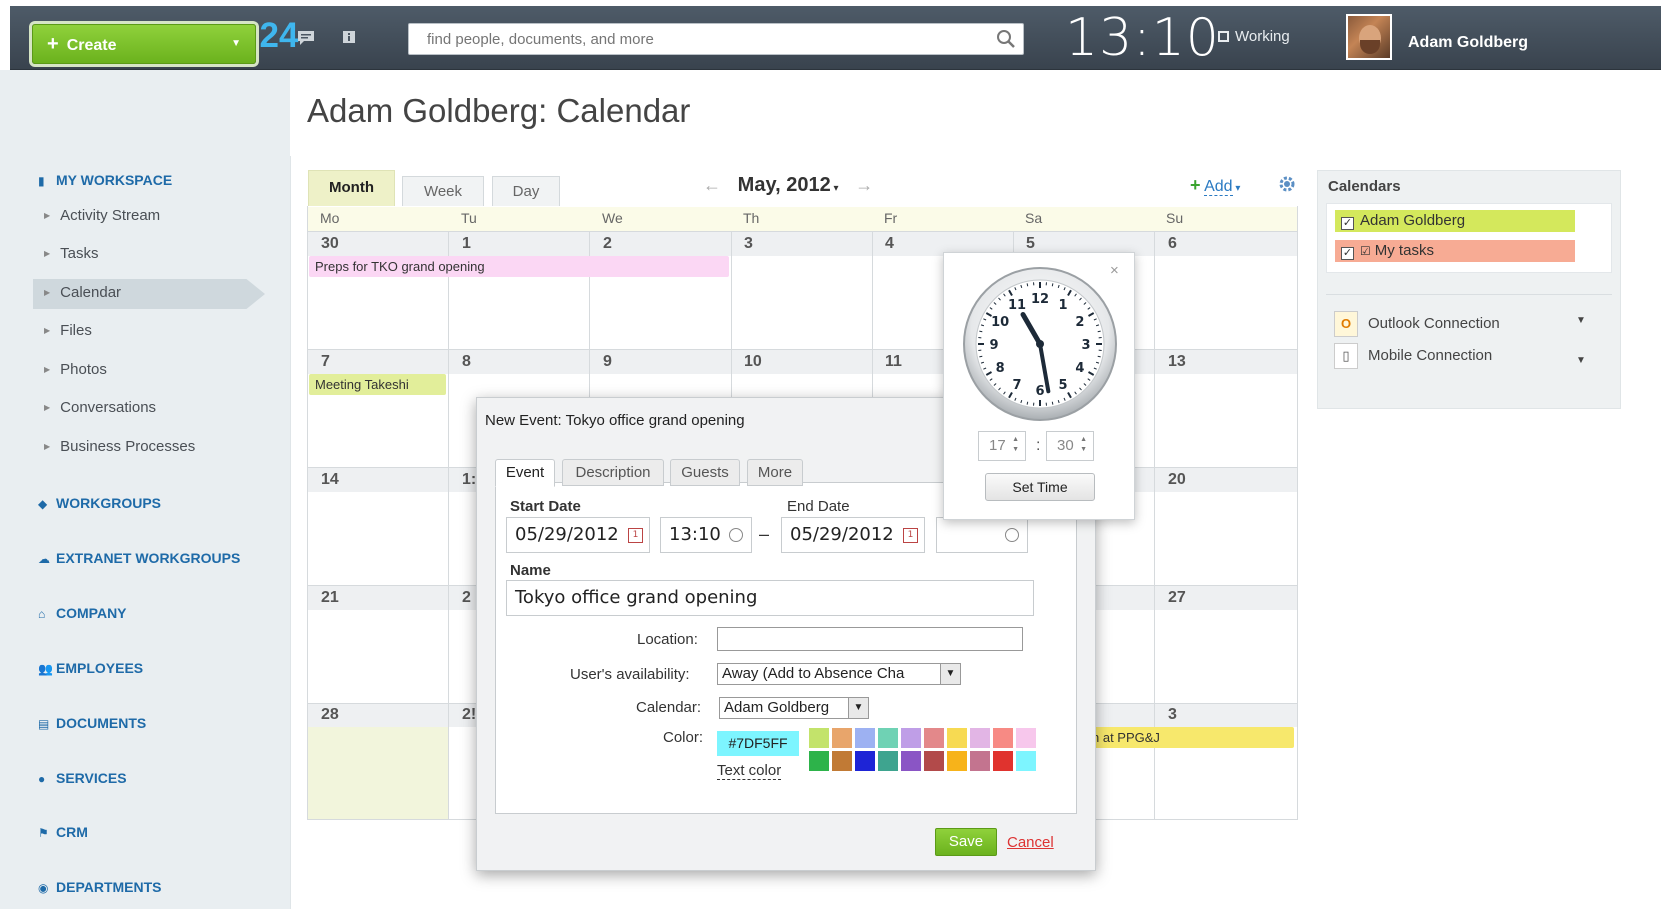 This screenshot has width=1661, height=909. Describe the element at coordinates (443, 191) in the screenshot. I see `tab-week: Week` at that location.